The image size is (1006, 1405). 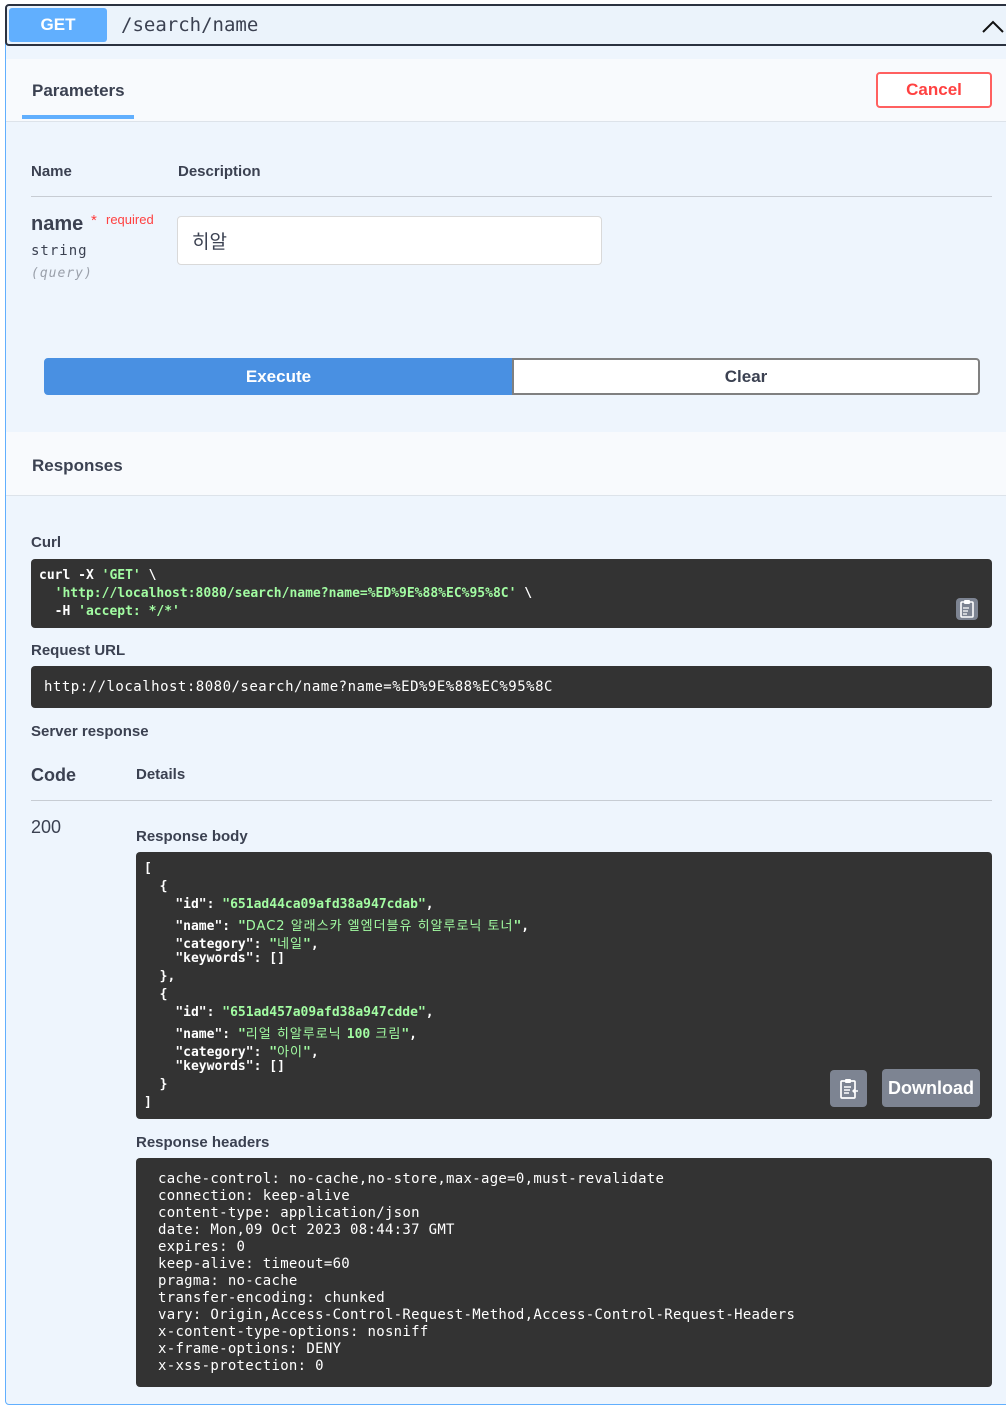 What do you see at coordinates (98, 575) in the screenshot?
I see `curl-line: curl -X 'GET' \` at bounding box center [98, 575].